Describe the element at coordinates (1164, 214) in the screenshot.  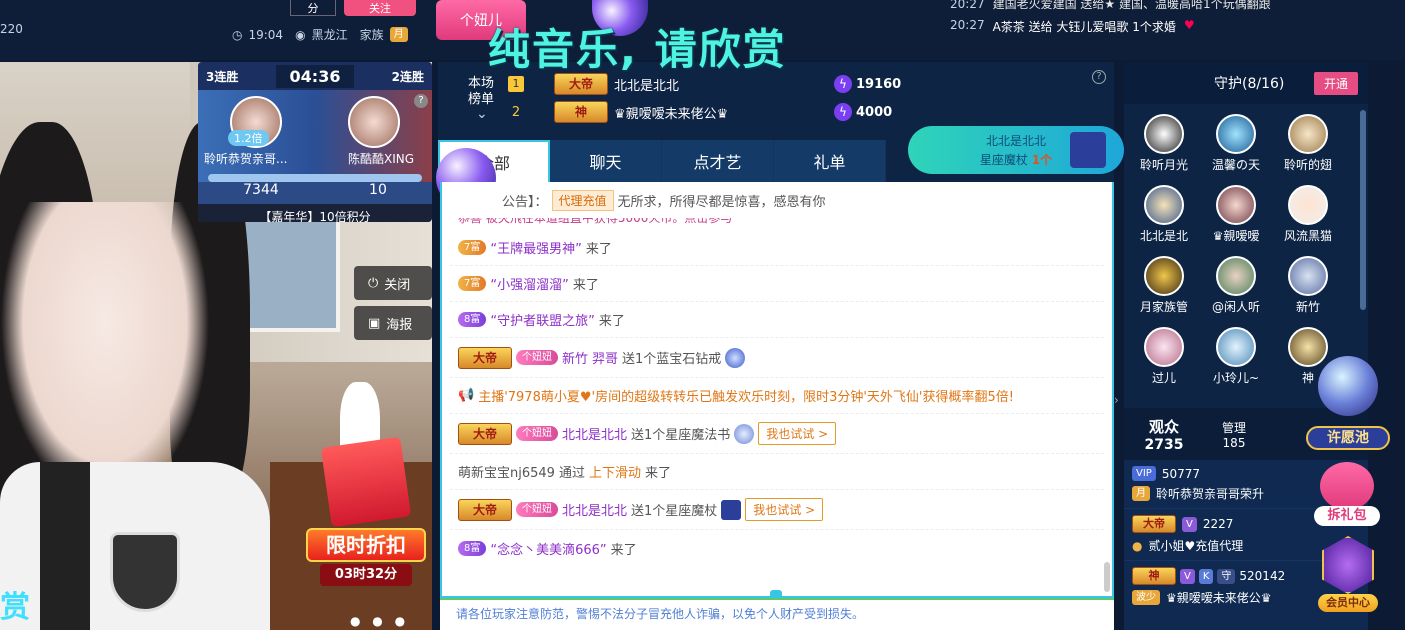
I see `guardian-member: 北北是北` at that location.